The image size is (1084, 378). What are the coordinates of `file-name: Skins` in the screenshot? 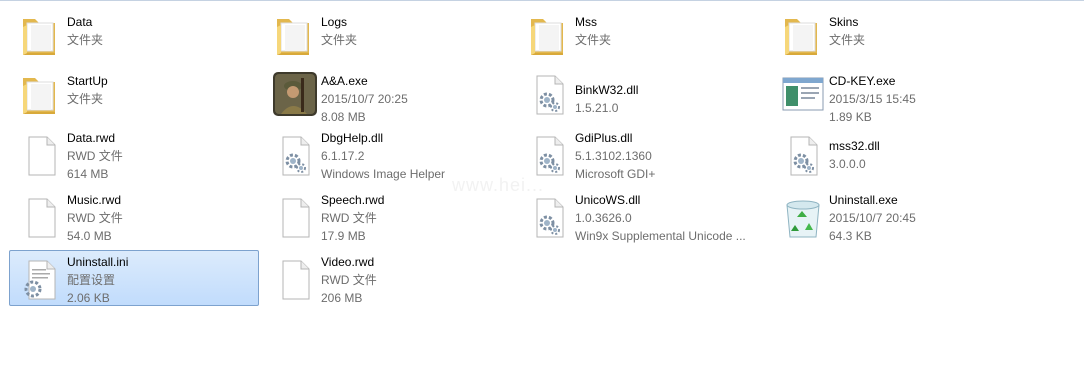 It's located at (844, 22).